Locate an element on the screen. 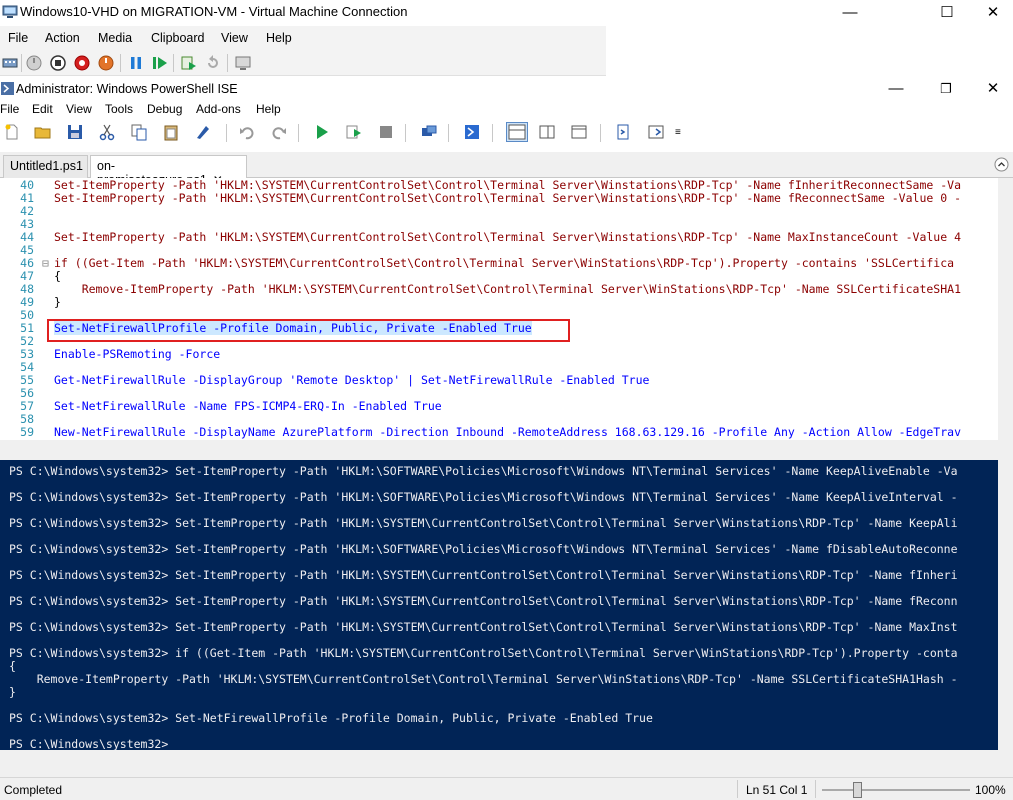 This screenshot has height=800, width=1013. editor-vertical-scrollbar is located at coordinates (1005, 309).